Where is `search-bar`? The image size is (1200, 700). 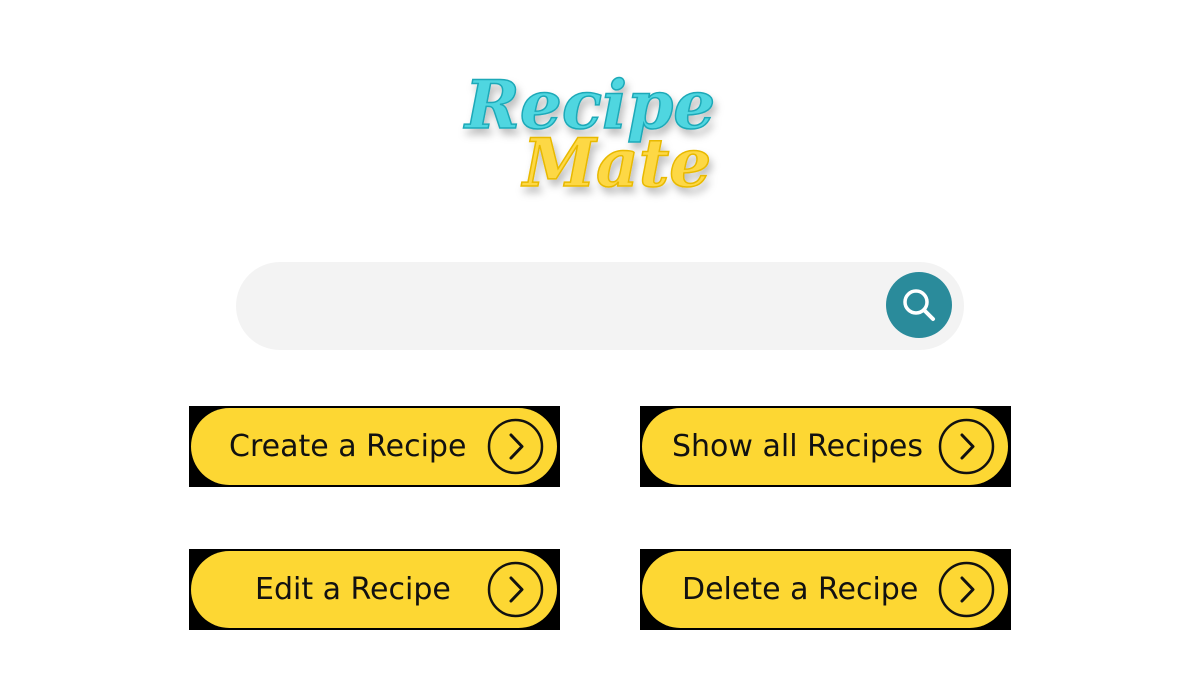 search-bar is located at coordinates (600, 306).